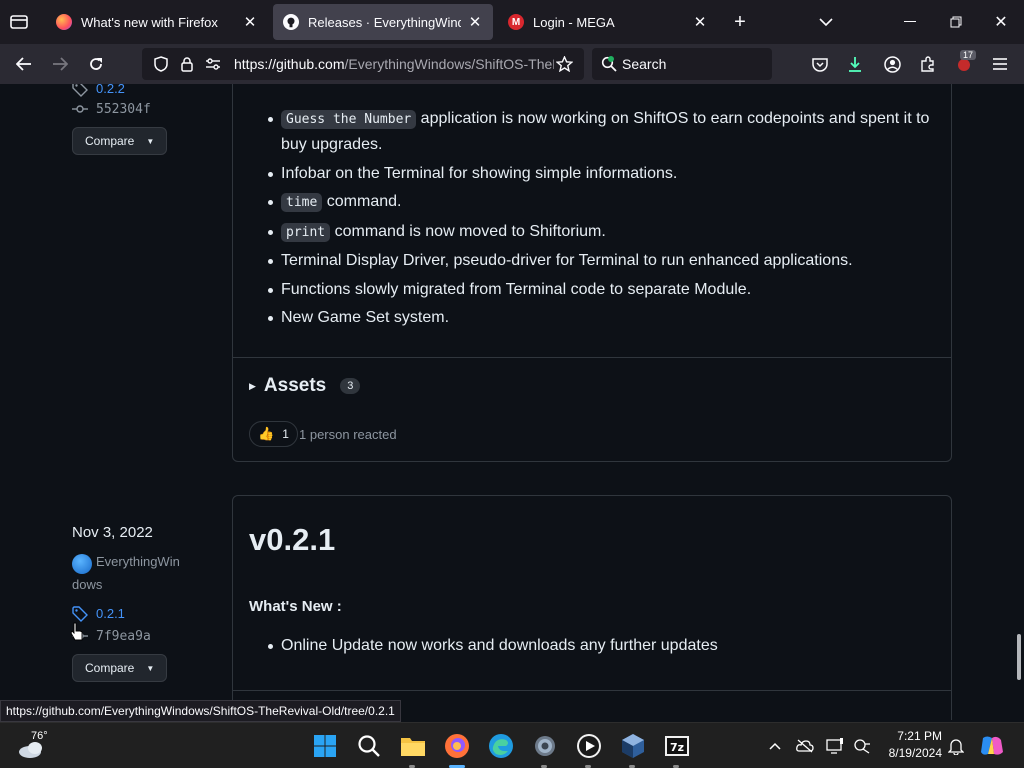 This screenshot has height=768, width=1024. What do you see at coordinates (501, 746) in the screenshot?
I see `edge-icon` at bounding box center [501, 746].